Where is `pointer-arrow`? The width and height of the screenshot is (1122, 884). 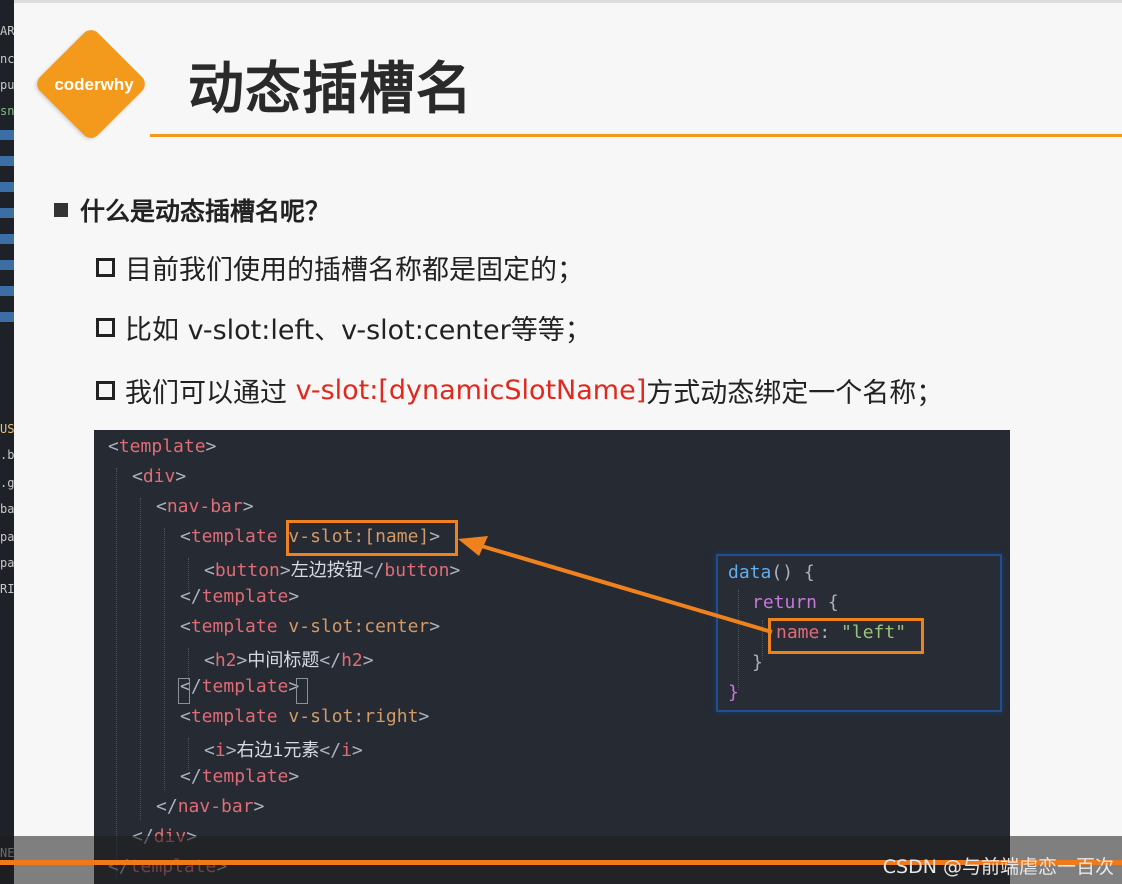 pointer-arrow is located at coordinates (615, 585).